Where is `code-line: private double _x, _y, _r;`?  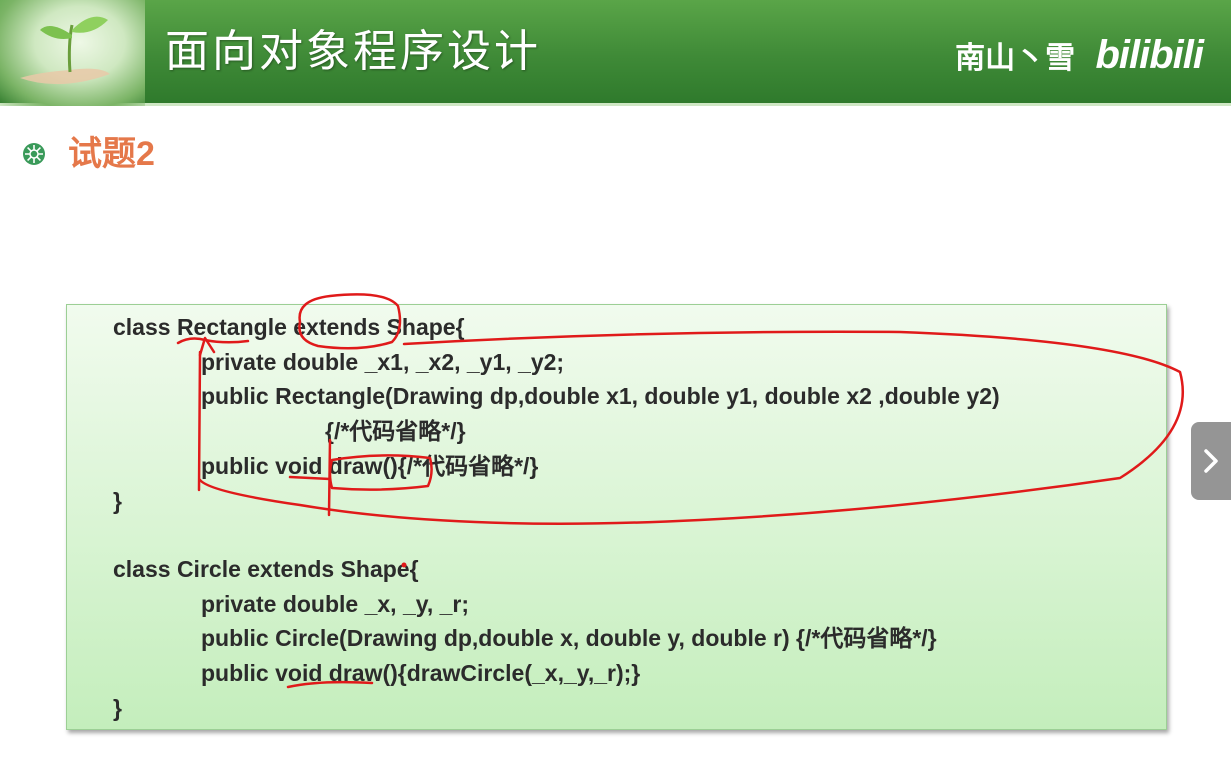
code-line: private double _x, _y, _r; is located at coordinates (335, 604).